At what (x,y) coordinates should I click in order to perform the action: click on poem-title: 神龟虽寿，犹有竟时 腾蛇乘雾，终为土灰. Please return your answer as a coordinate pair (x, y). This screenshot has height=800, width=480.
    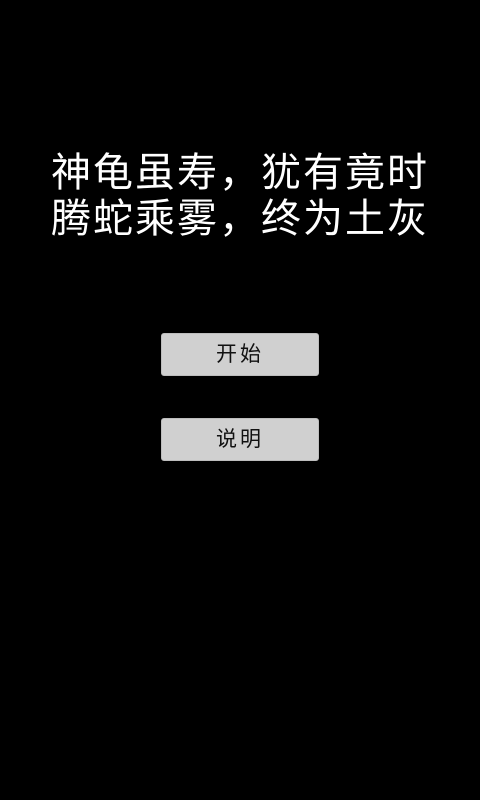
    Looking at the image, I should click on (240, 196).